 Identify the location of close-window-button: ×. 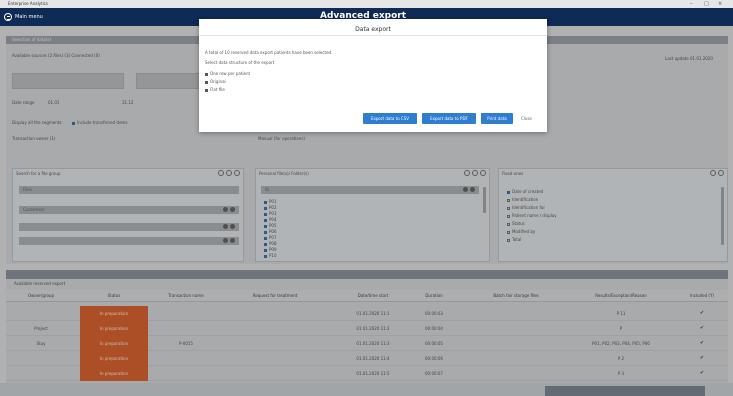
(720, 4).